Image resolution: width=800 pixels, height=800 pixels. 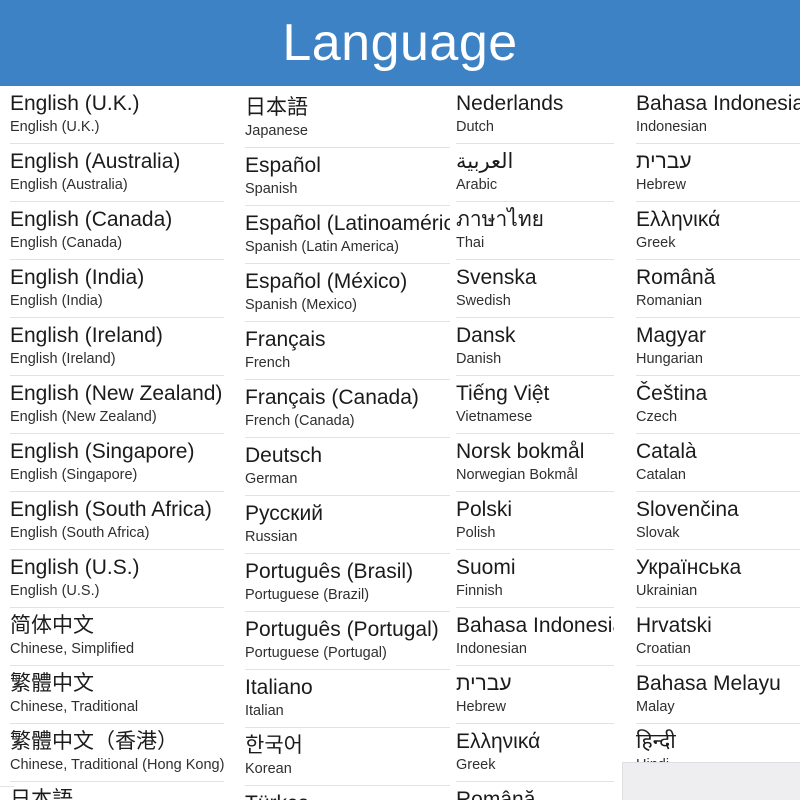 What do you see at coordinates (117, 347) in the screenshot?
I see `language-list-item: English (Ireland) English (Ireland)` at bounding box center [117, 347].